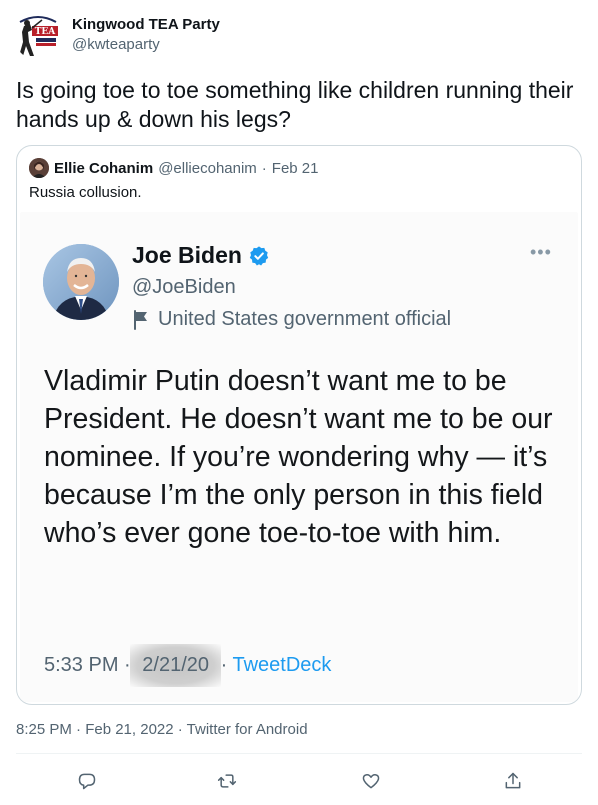  What do you see at coordinates (140, 319) in the screenshot?
I see `flag-icon` at bounding box center [140, 319].